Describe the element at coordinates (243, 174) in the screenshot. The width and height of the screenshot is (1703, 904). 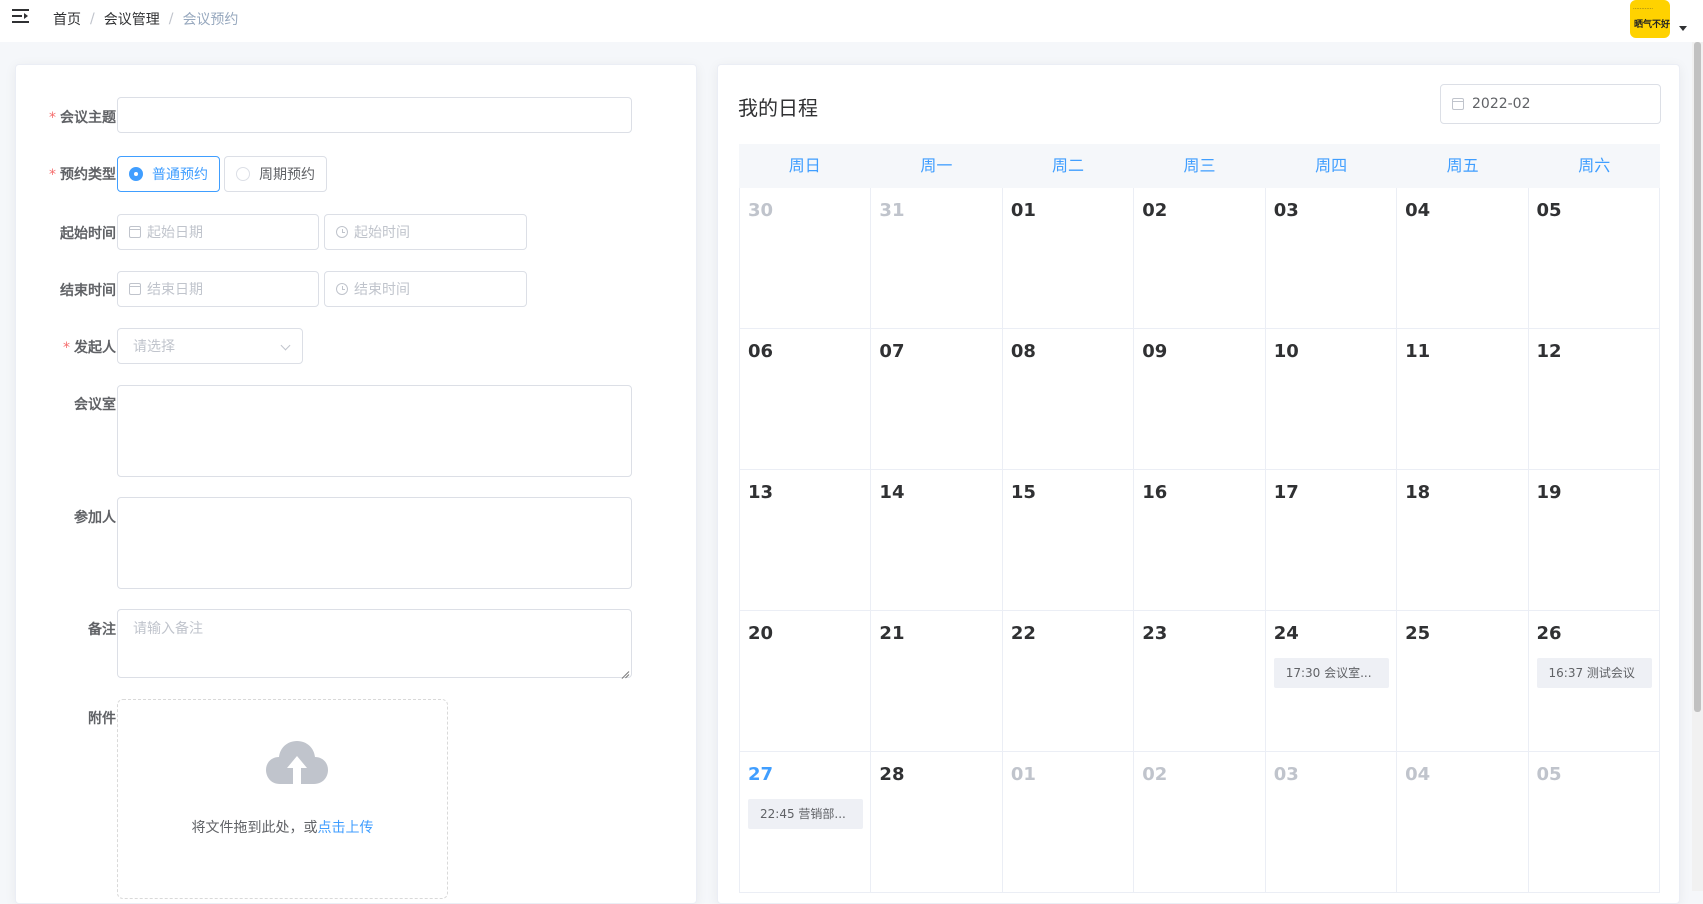
I see `radio-unchecked-icon` at that location.